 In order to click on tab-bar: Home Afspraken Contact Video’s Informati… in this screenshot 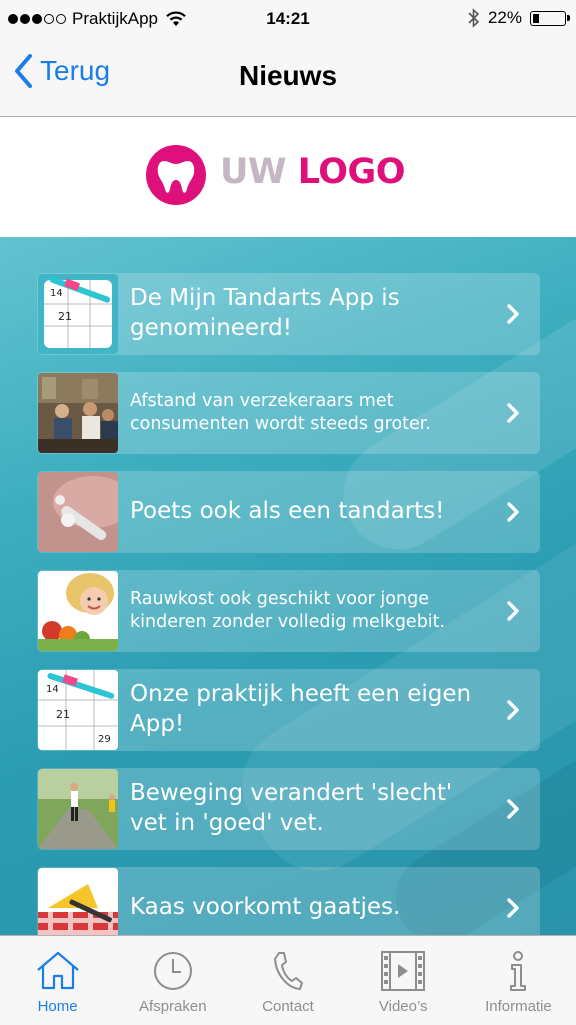, I will do `click(288, 980)`.